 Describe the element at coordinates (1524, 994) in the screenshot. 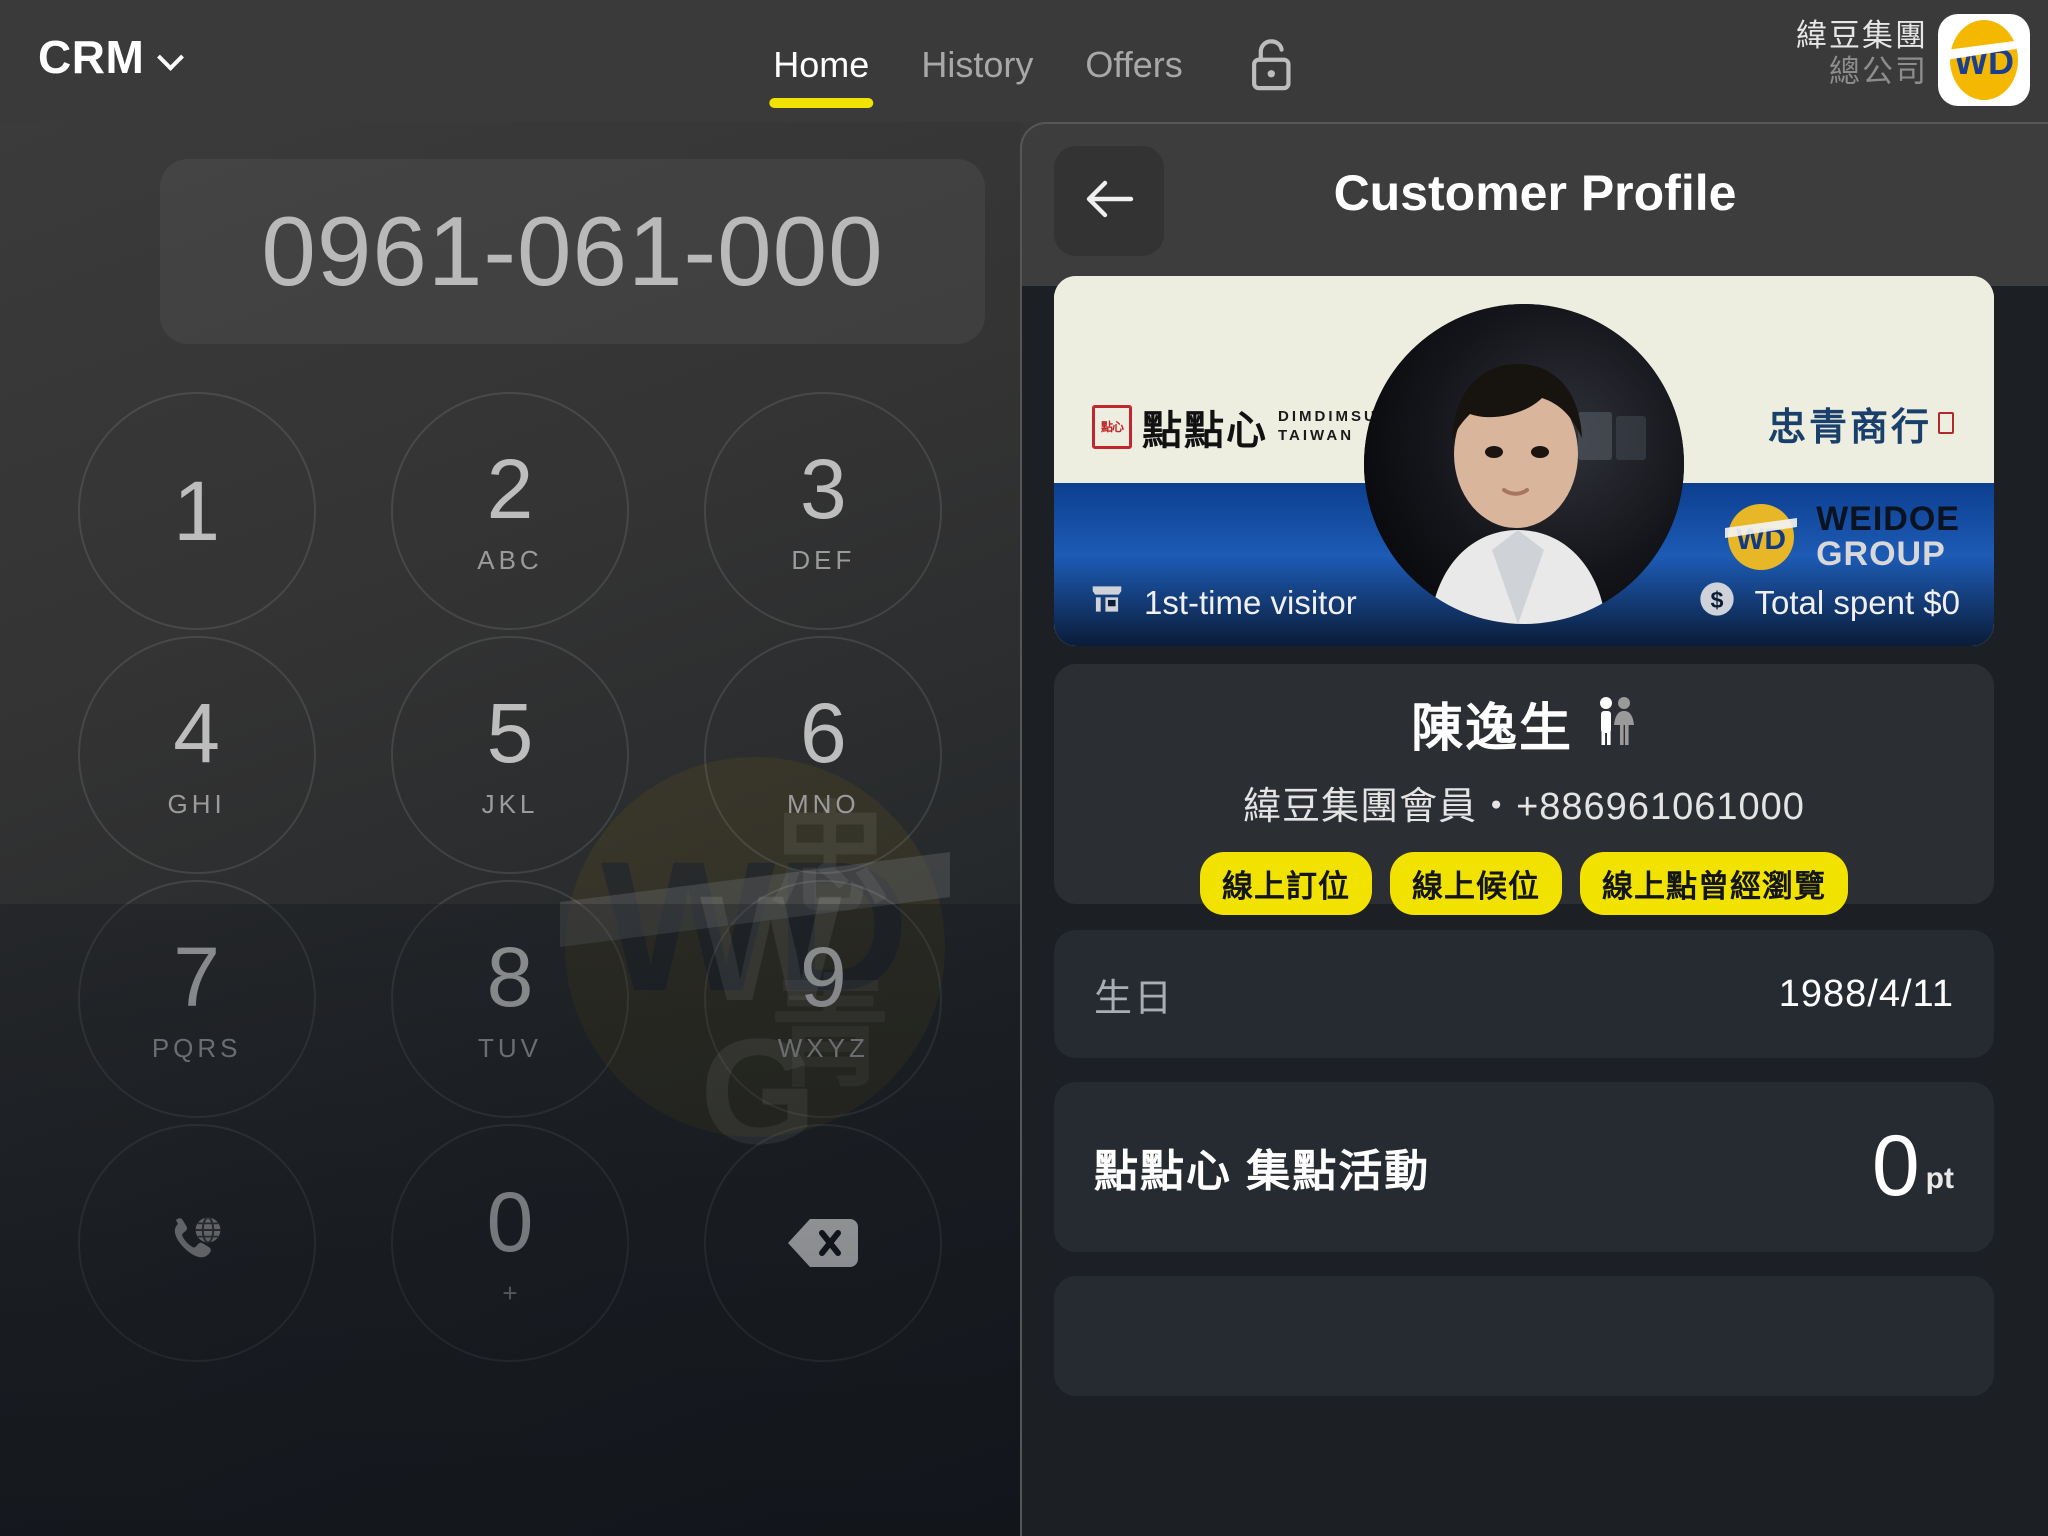

I see `birthday-row: 生日 1988/4/11` at that location.